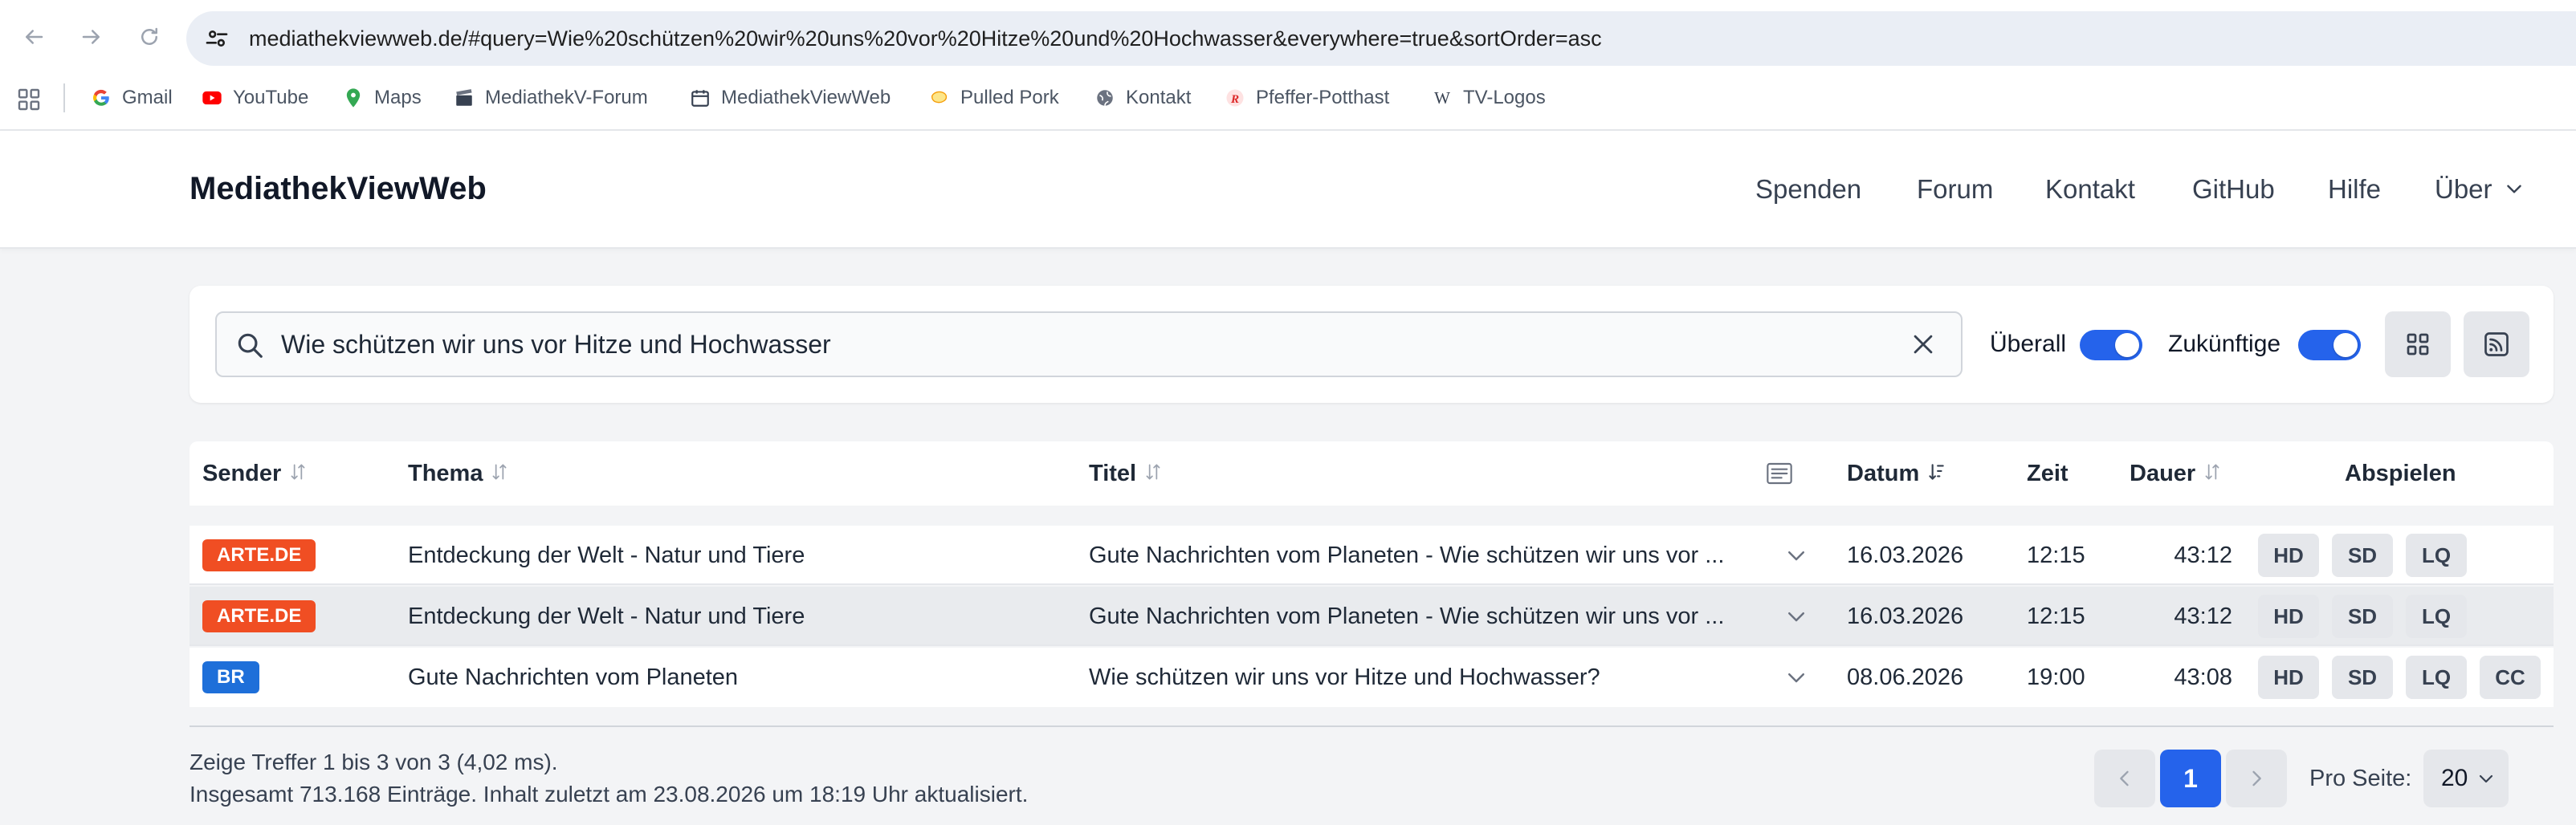  Describe the element at coordinates (1504, 98) in the screenshot. I see `bookmark-label: TV-Logos` at that location.